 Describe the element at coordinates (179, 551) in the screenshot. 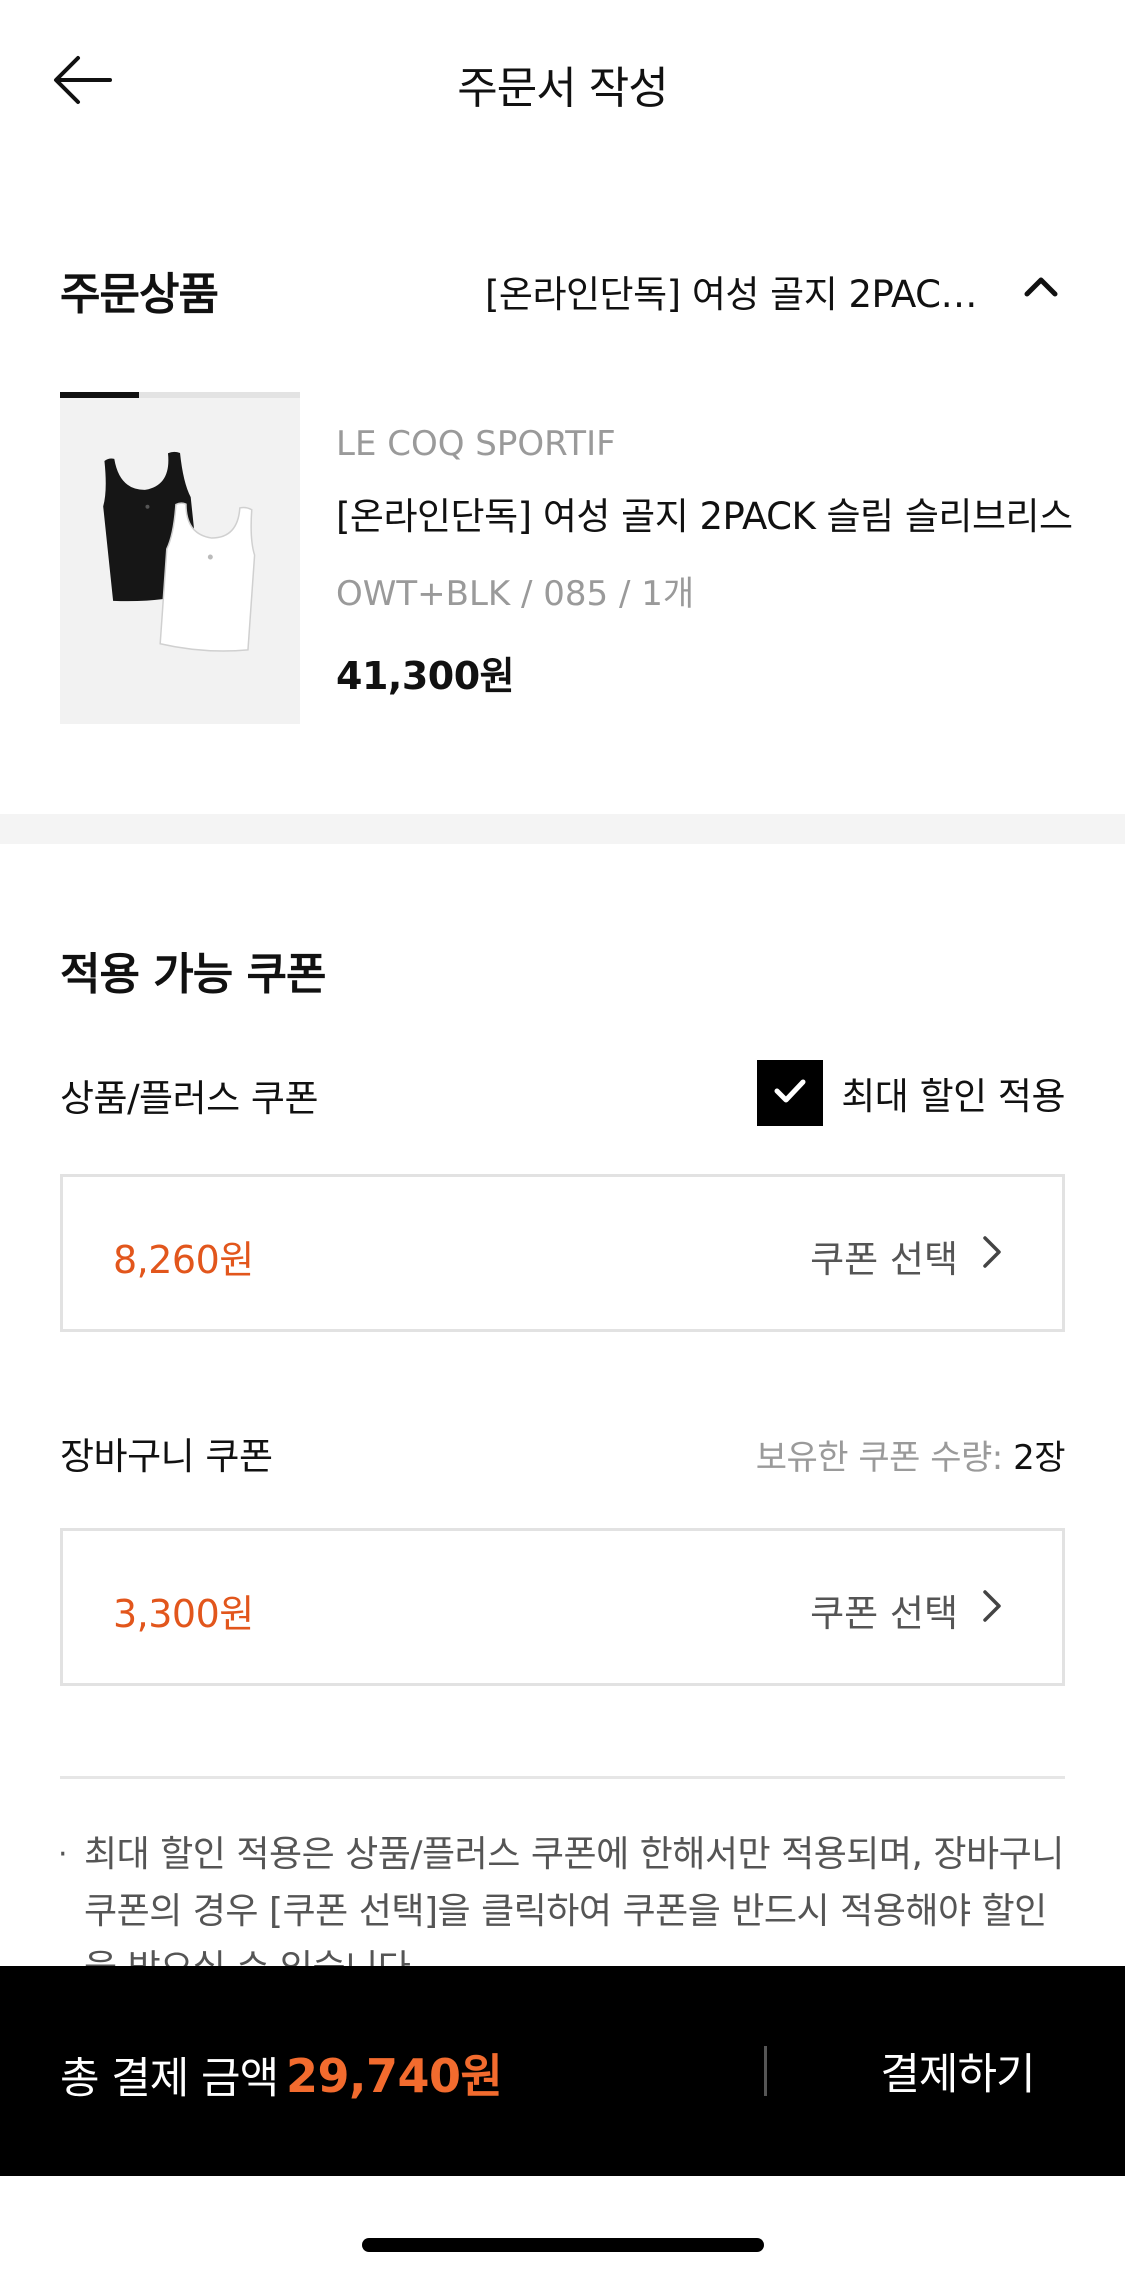

I see `tank-tops-image` at that location.